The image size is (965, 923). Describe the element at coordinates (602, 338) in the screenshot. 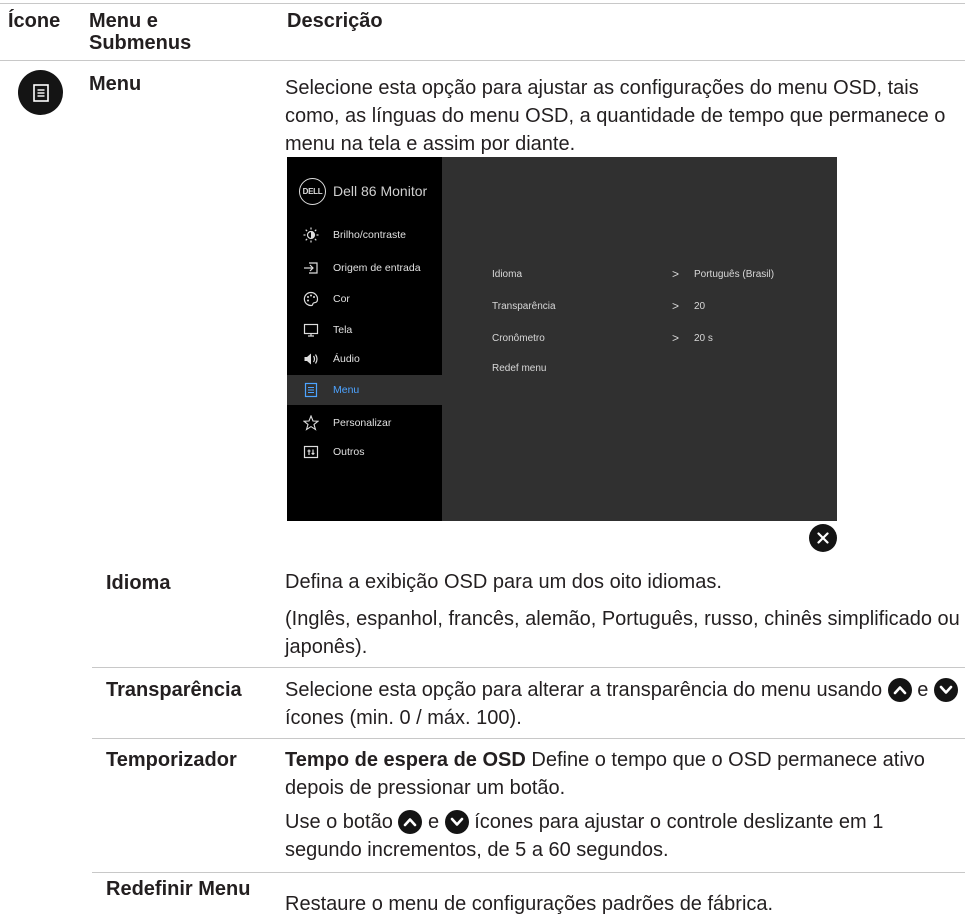

I see `osd-setting-row: Cronômetro > 20 s` at that location.